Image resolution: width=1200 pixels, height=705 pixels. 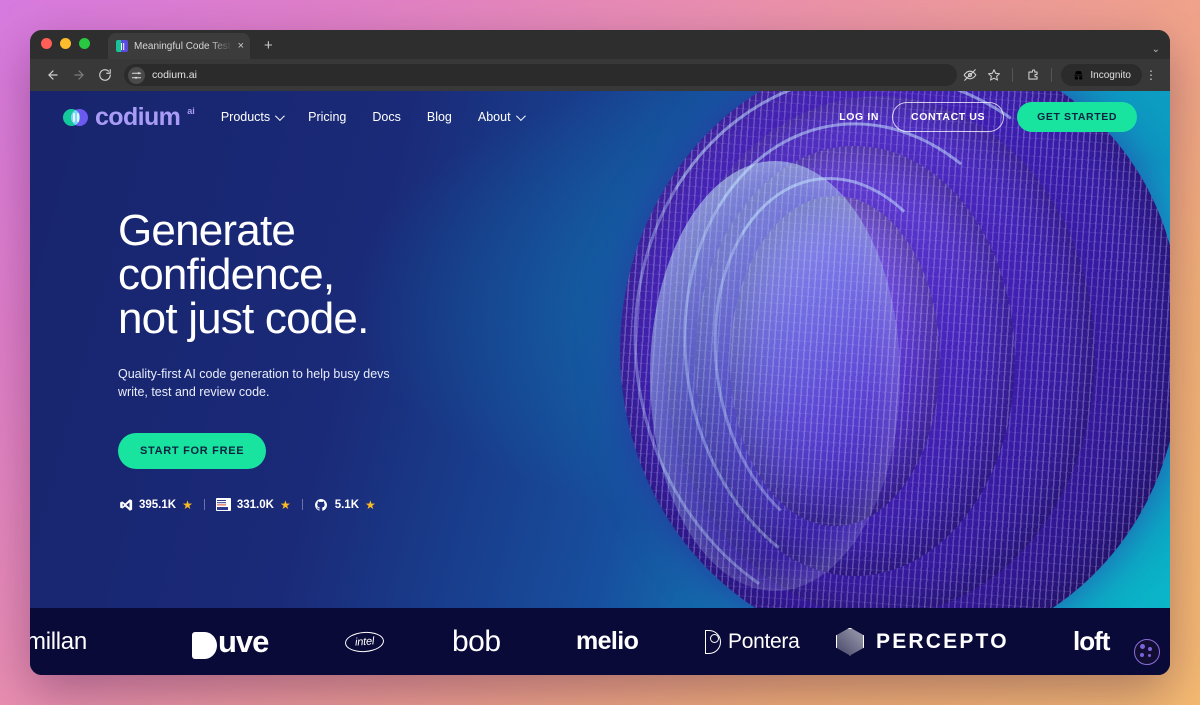 What do you see at coordinates (125, 504) in the screenshot?
I see `vscode-icon` at bounding box center [125, 504].